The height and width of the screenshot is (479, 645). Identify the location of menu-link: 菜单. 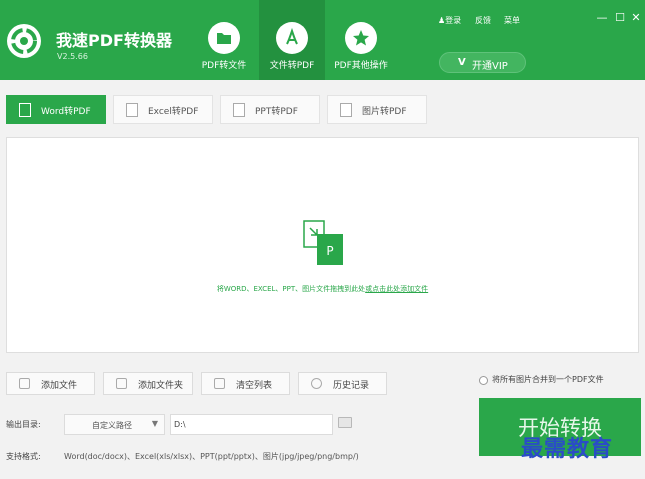
(512, 20).